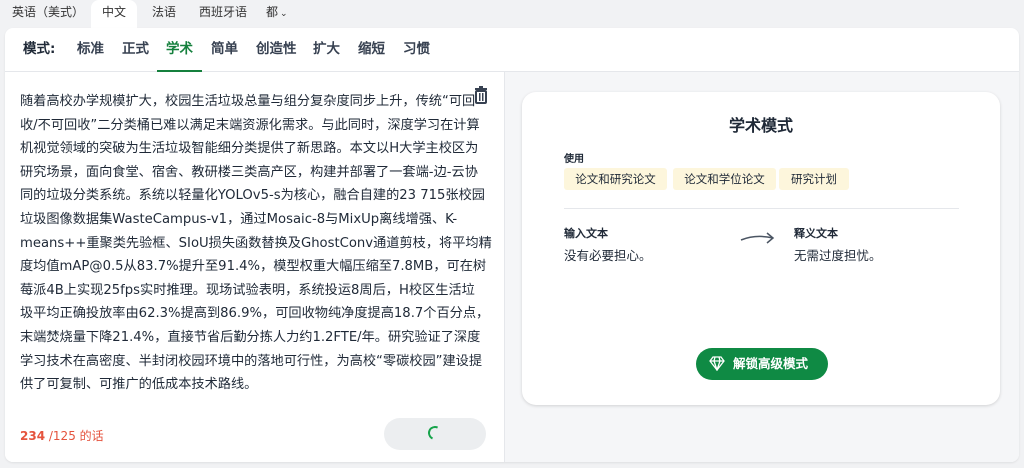  I want to click on lang-tab-english-us: 英语（美式）, so click(48, 14).